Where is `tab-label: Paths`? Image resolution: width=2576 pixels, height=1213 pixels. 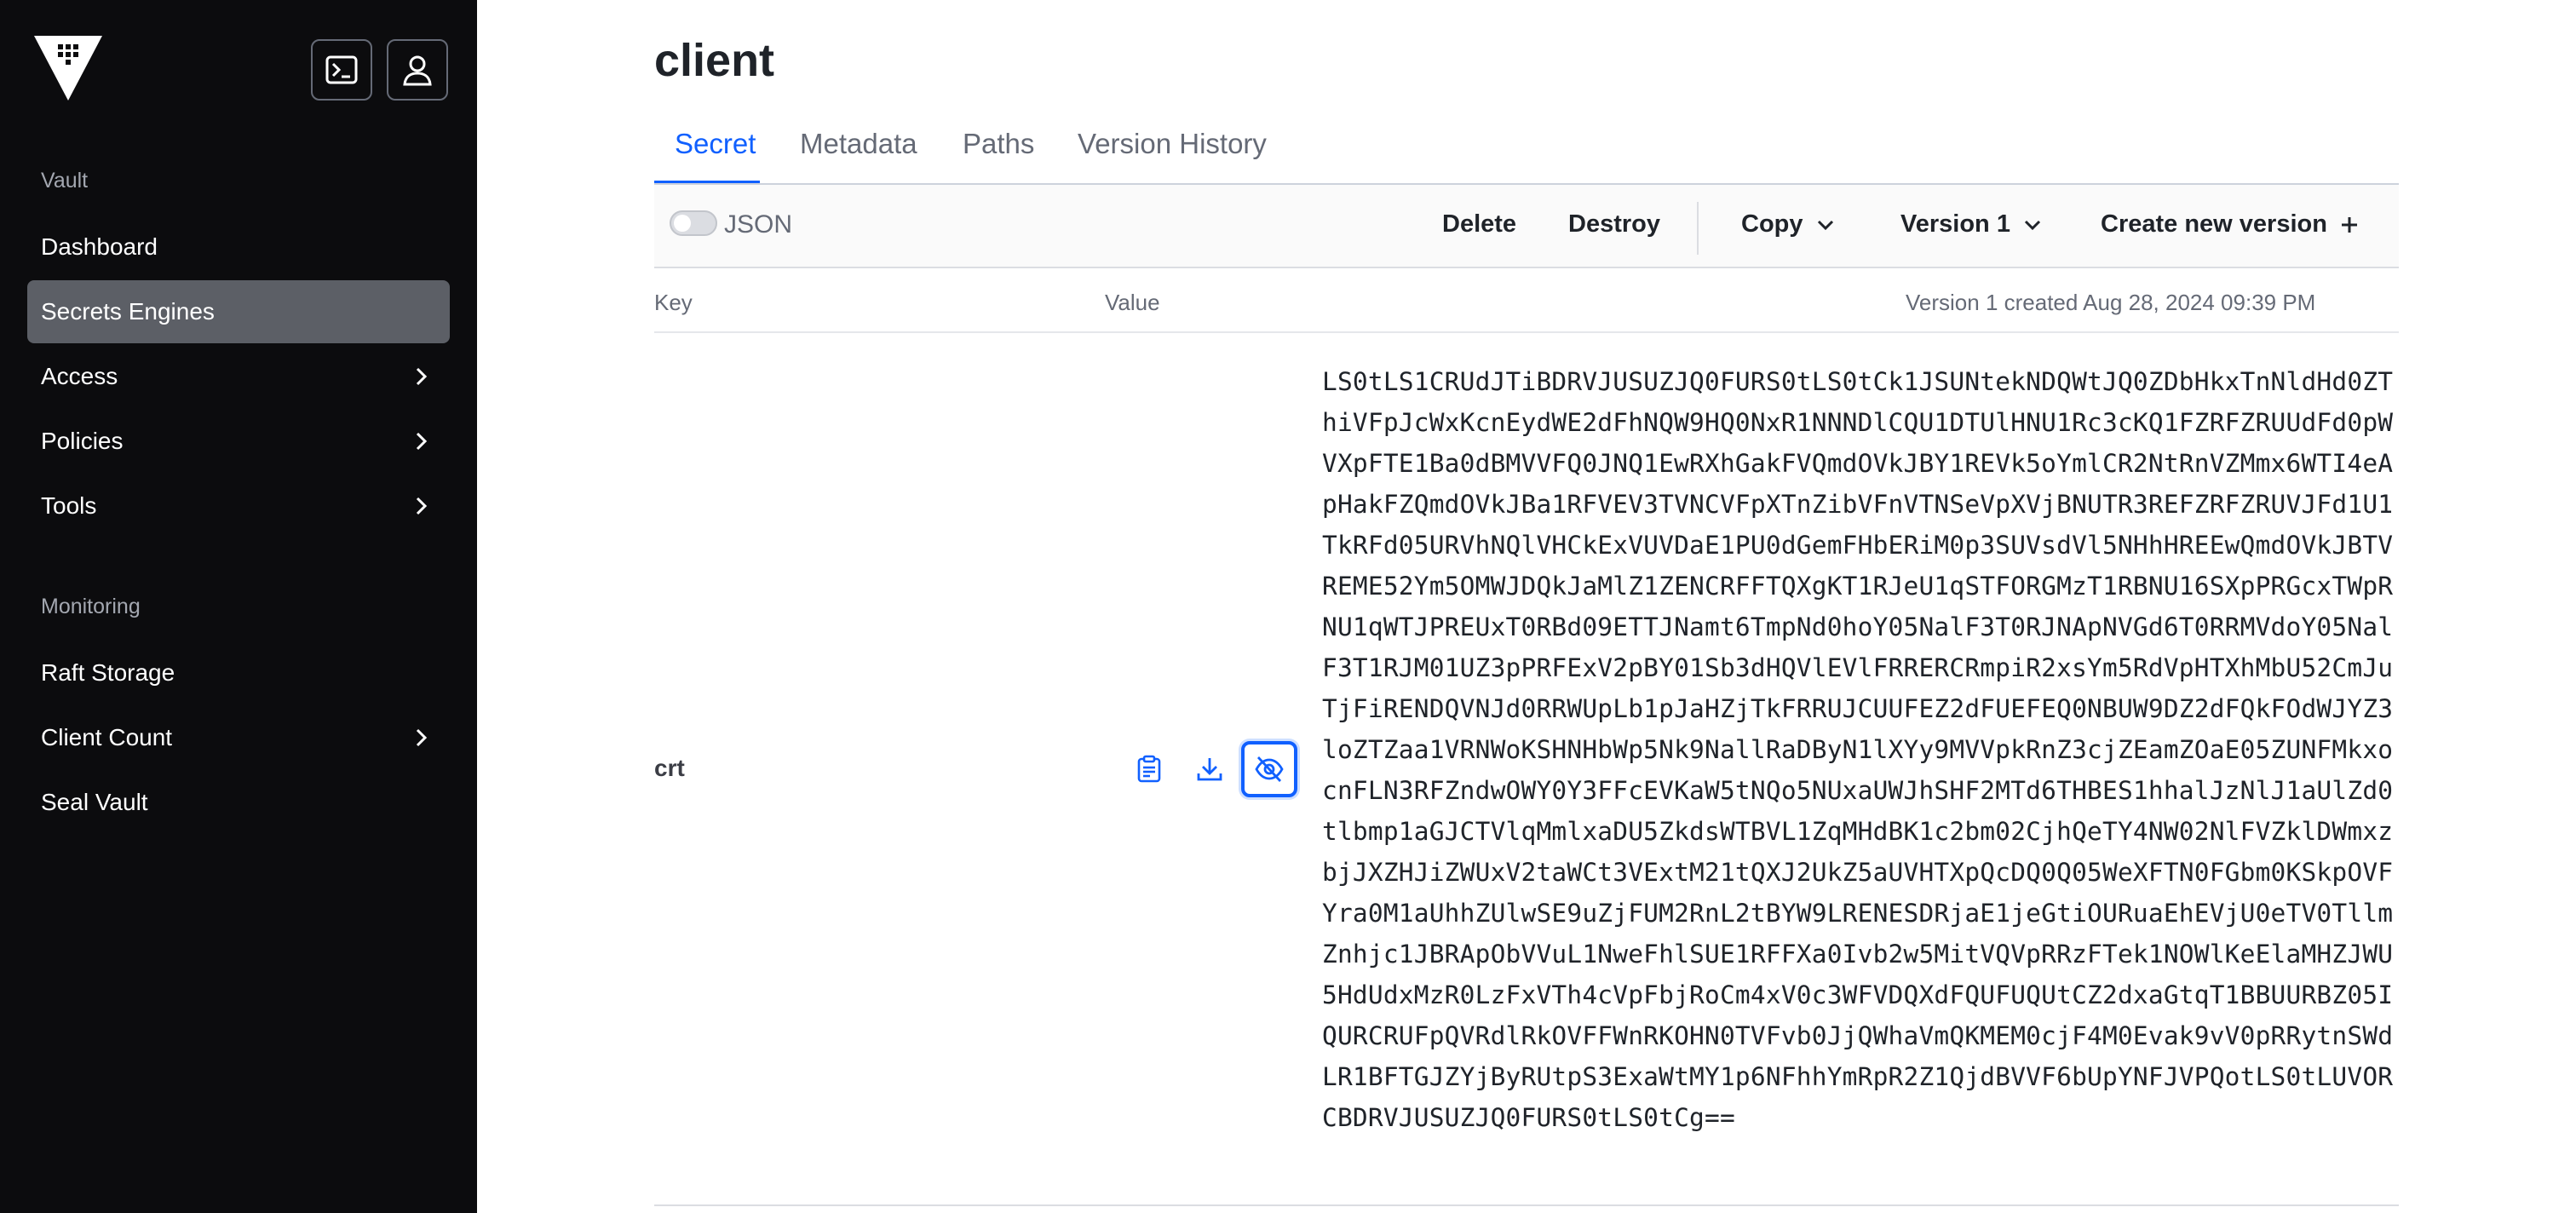 tab-label: Paths is located at coordinates (999, 143).